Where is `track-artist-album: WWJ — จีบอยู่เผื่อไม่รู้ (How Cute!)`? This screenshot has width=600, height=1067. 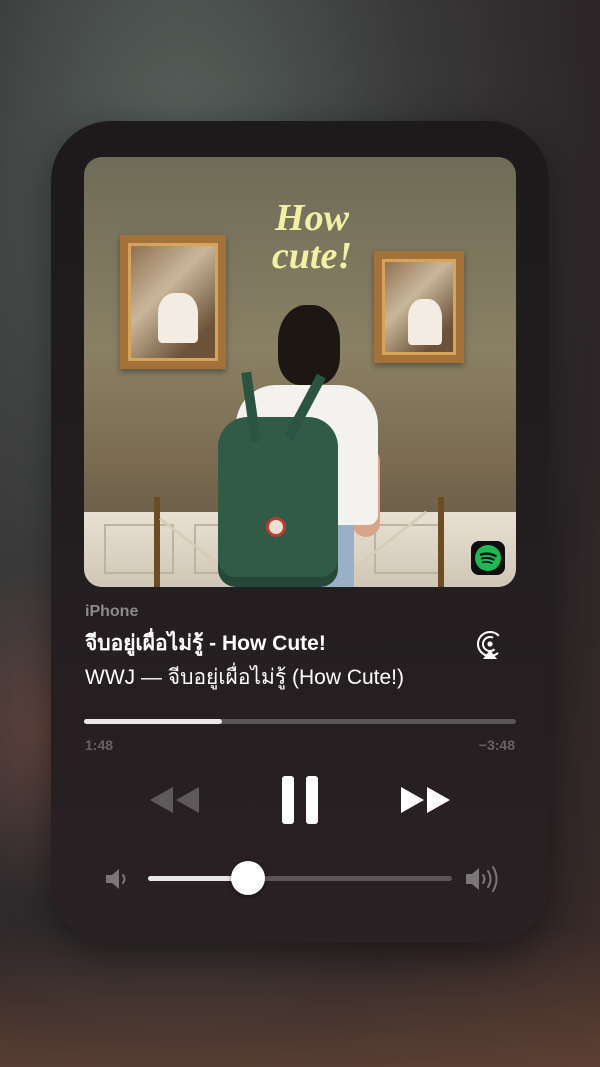
track-artist-album: WWJ — จีบอยู่เผื่อไม่รู้ (How Cute!) is located at coordinates (244, 677).